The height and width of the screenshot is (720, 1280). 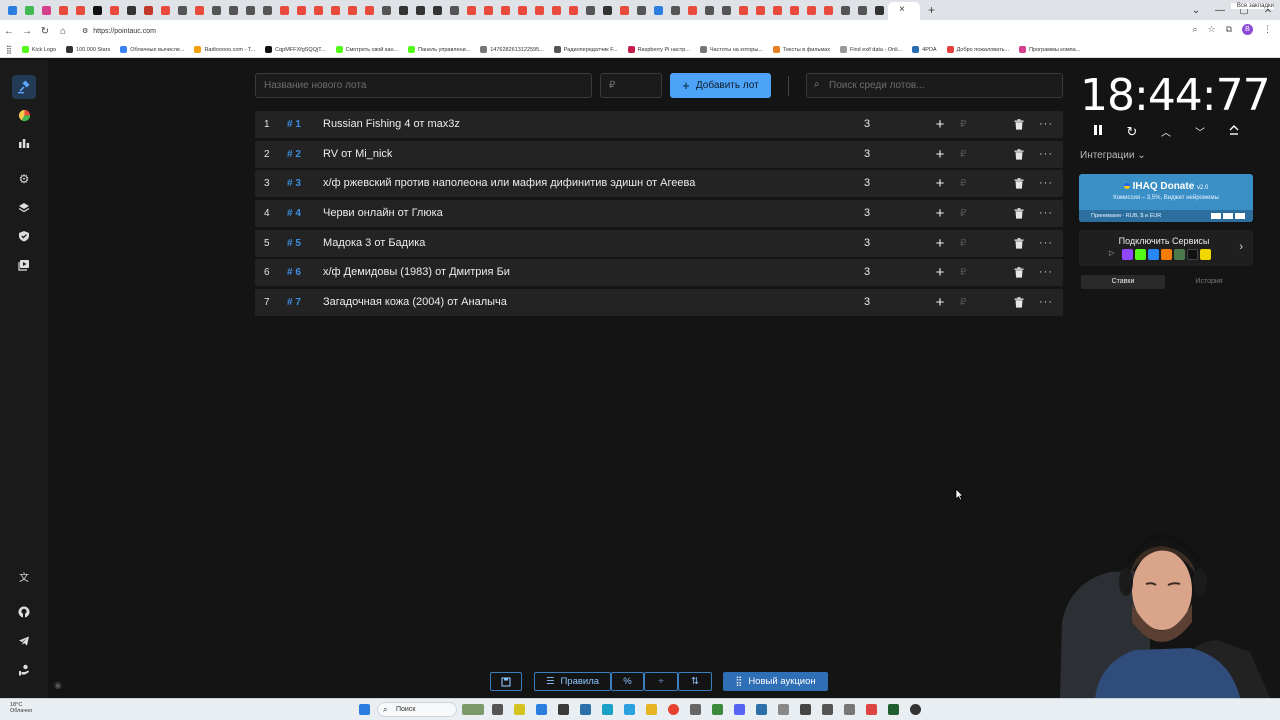 I want to click on lot-id: # 7, so click(x=294, y=302).